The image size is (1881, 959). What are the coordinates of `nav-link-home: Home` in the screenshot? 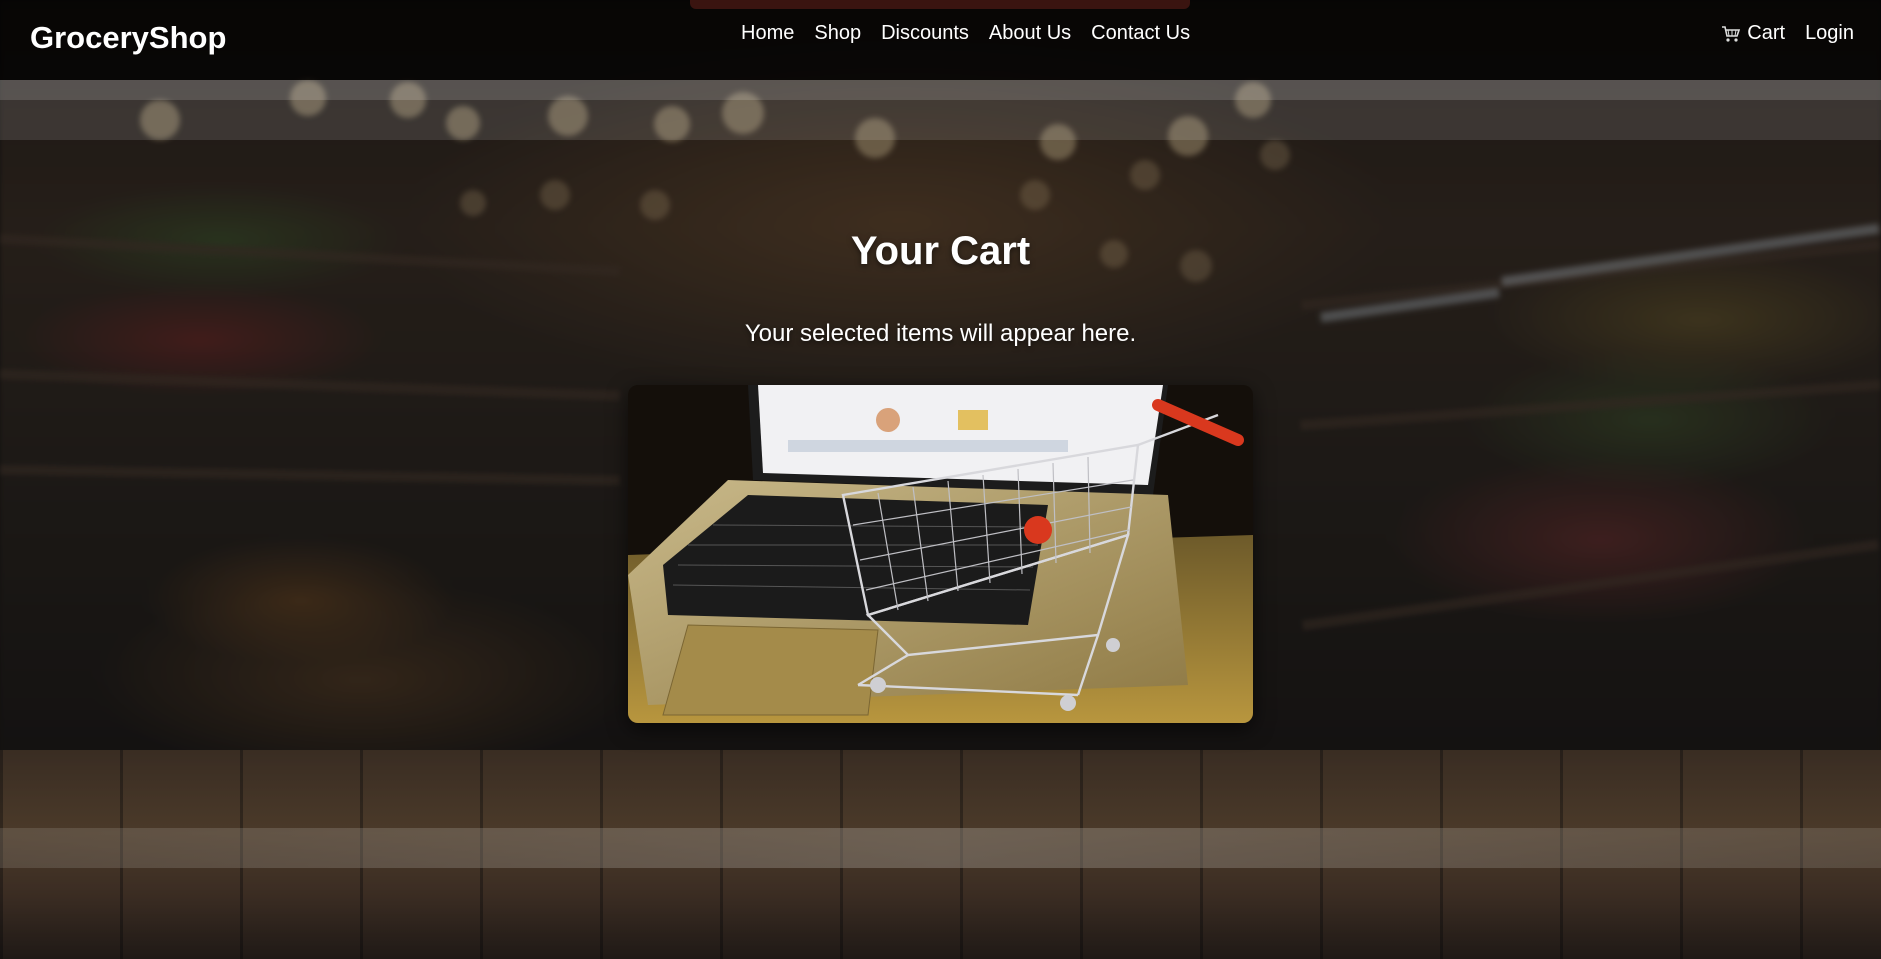 It's located at (767, 33).